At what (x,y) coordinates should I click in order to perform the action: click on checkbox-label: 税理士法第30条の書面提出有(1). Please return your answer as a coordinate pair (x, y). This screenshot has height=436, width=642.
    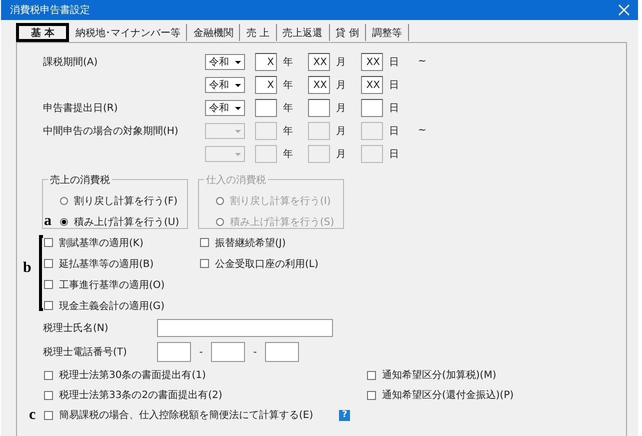
    Looking at the image, I should click on (132, 375).